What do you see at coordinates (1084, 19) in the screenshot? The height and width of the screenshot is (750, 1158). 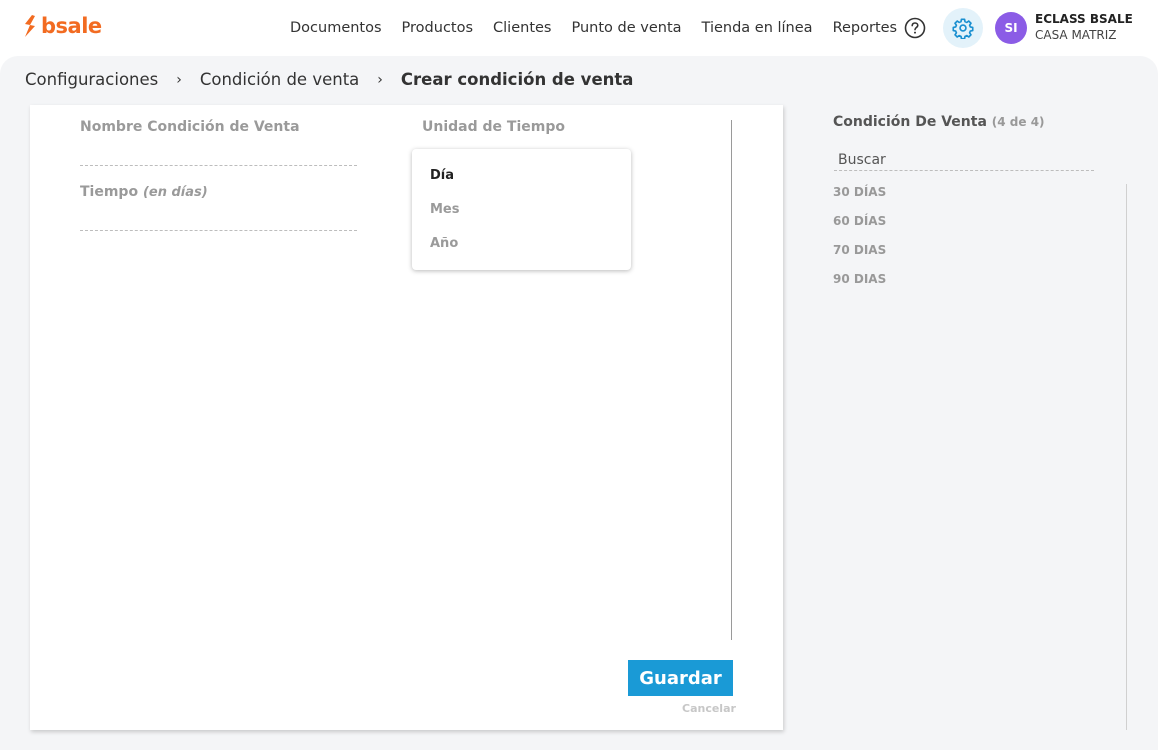 I see `user-name: ECLASS BSALE` at bounding box center [1084, 19].